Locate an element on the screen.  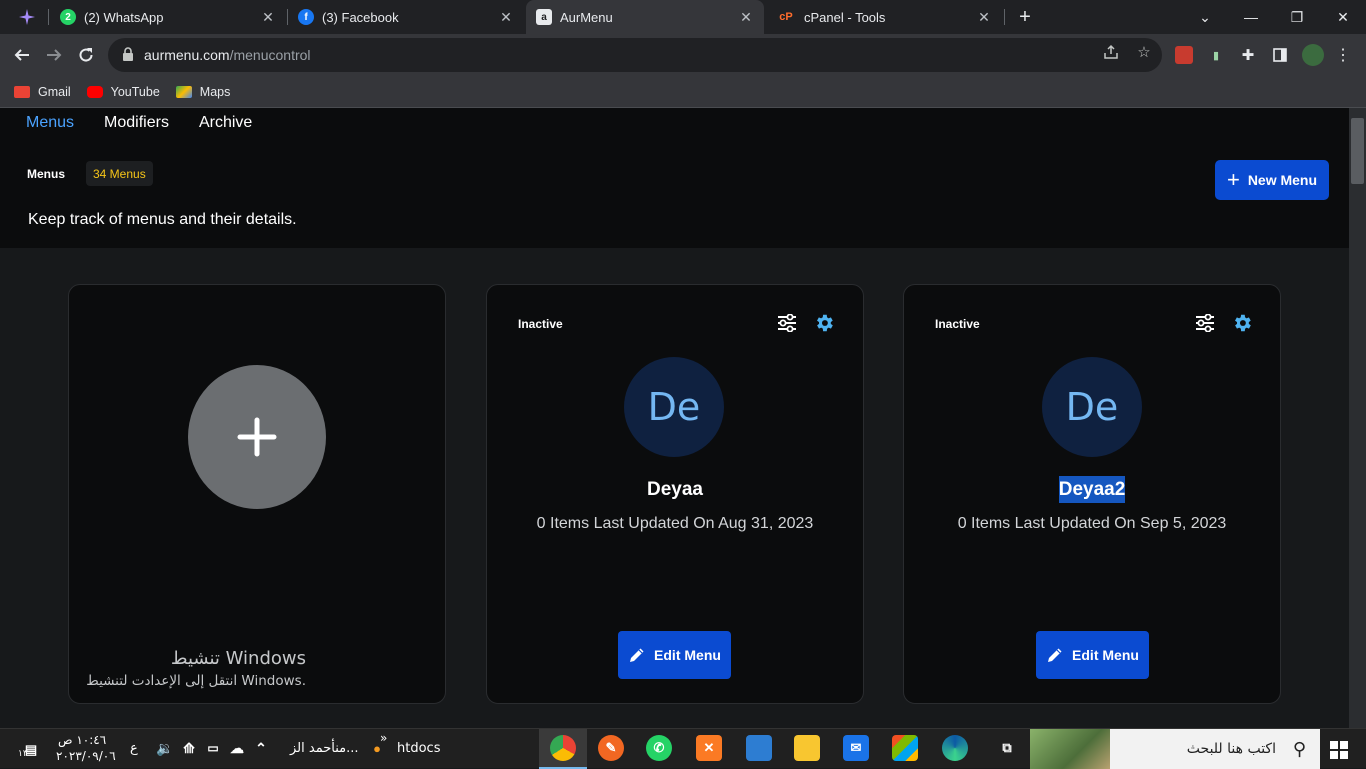
computer-icon is located at coordinates (759, 748).